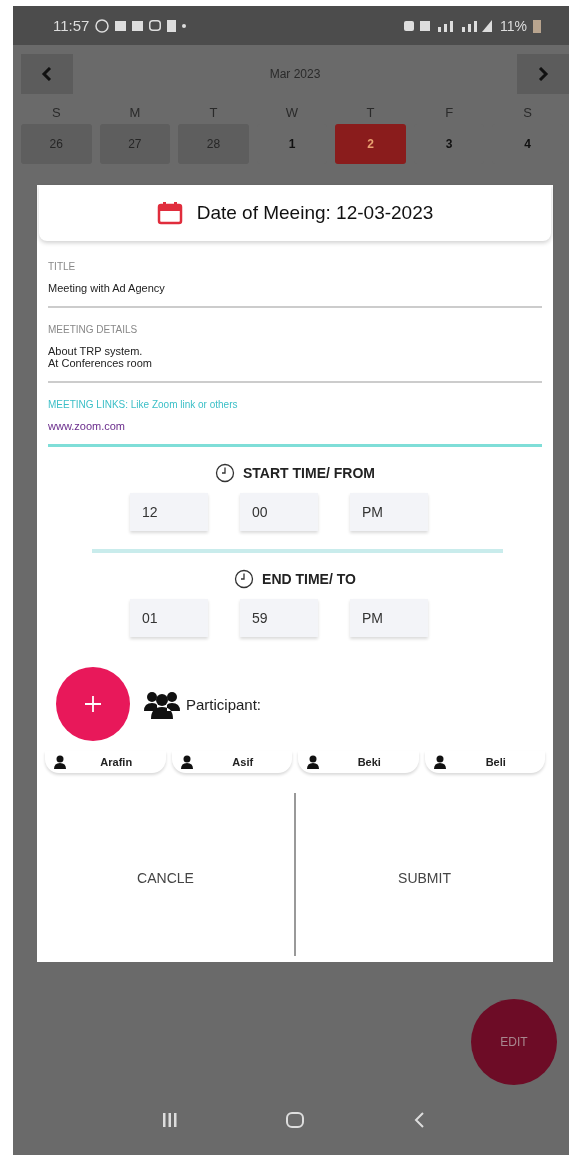  What do you see at coordinates (155, 25) in the screenshot?
I see `lock-notification-icon` at bounding box center [155, 25].